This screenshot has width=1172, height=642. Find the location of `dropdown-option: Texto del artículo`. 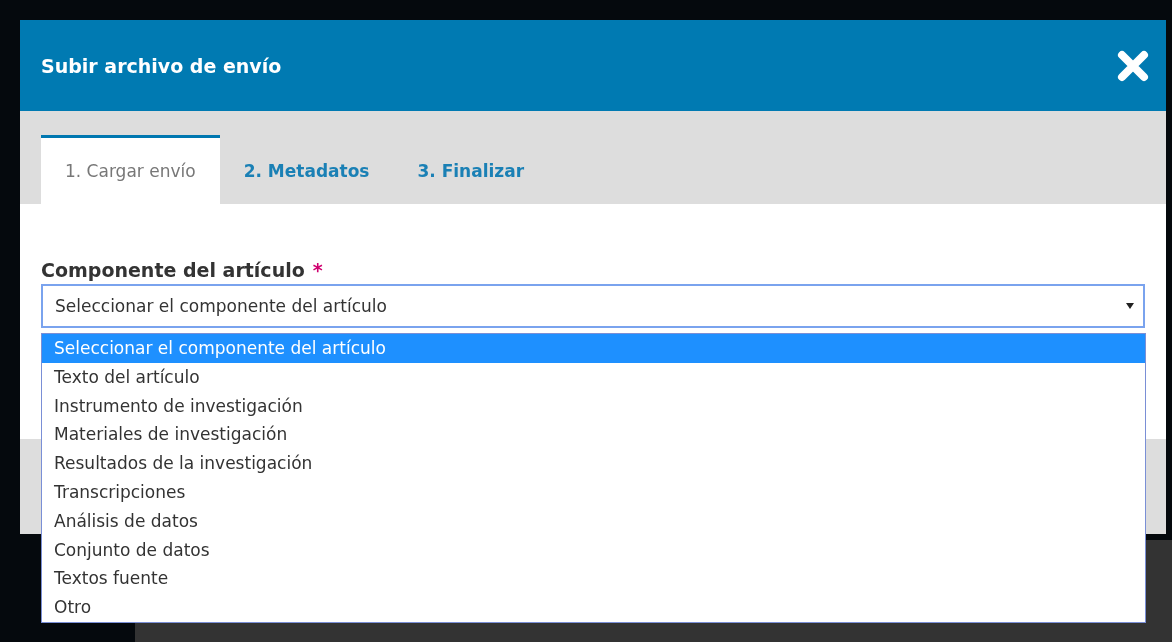

dropdown-option: Texto del artículo is located at coordinates (593, 377).